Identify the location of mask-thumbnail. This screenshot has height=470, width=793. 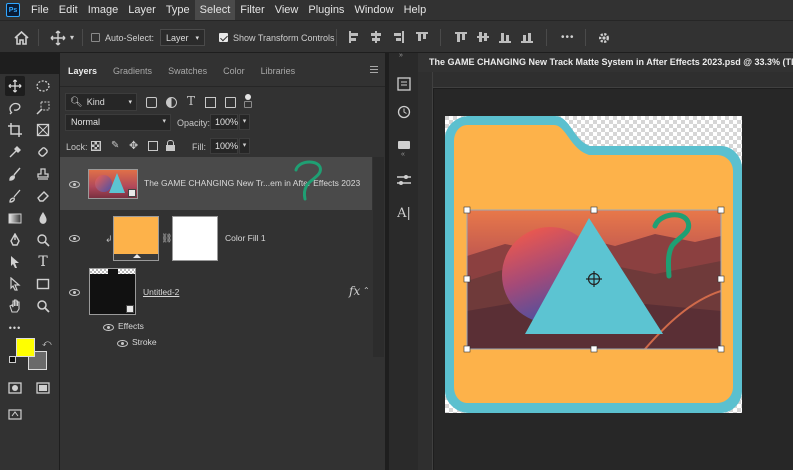
(195, 238).